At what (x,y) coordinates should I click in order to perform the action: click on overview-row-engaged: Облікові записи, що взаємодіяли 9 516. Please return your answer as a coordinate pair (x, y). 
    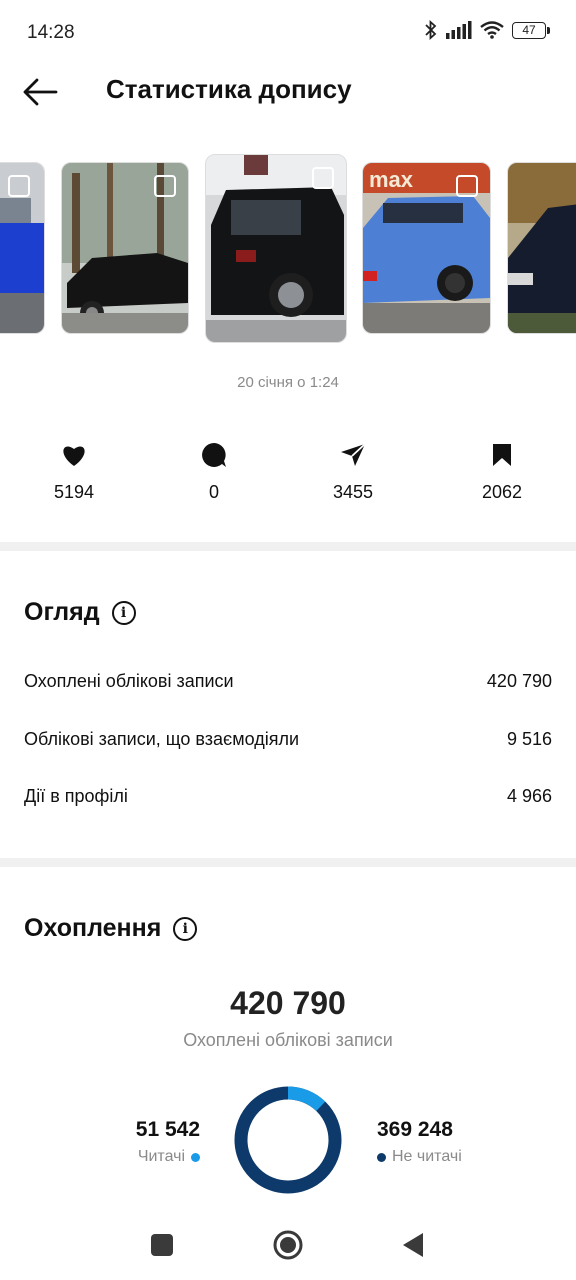
    Looking at the image, I should click on (288, 739).